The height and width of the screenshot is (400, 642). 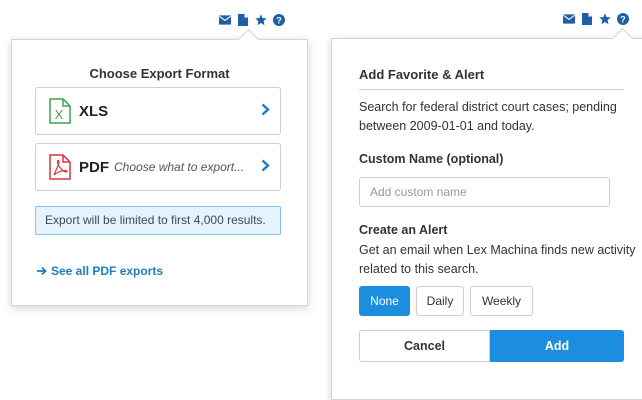 I want to click on add-button: Add, so click(x=557, y=346).